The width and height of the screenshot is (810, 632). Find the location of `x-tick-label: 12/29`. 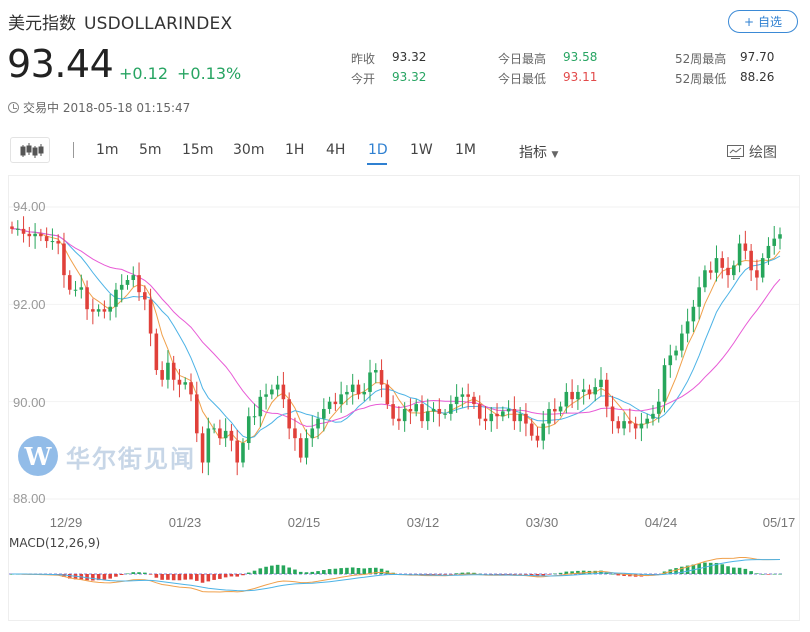

x-tick-label: 12/29 is located at coordinates (66, 522).